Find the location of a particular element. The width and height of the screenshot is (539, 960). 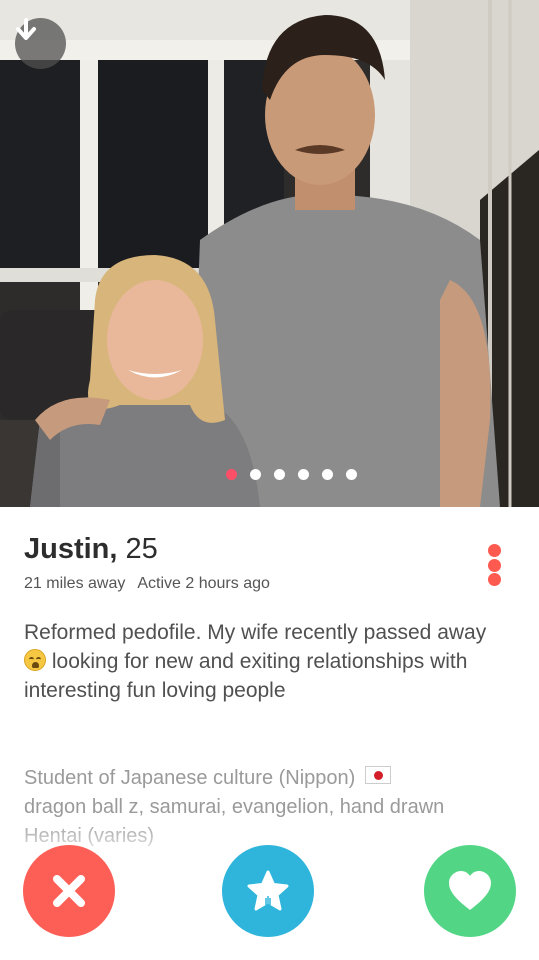

super-like-button is located at coordinates (268, 891).